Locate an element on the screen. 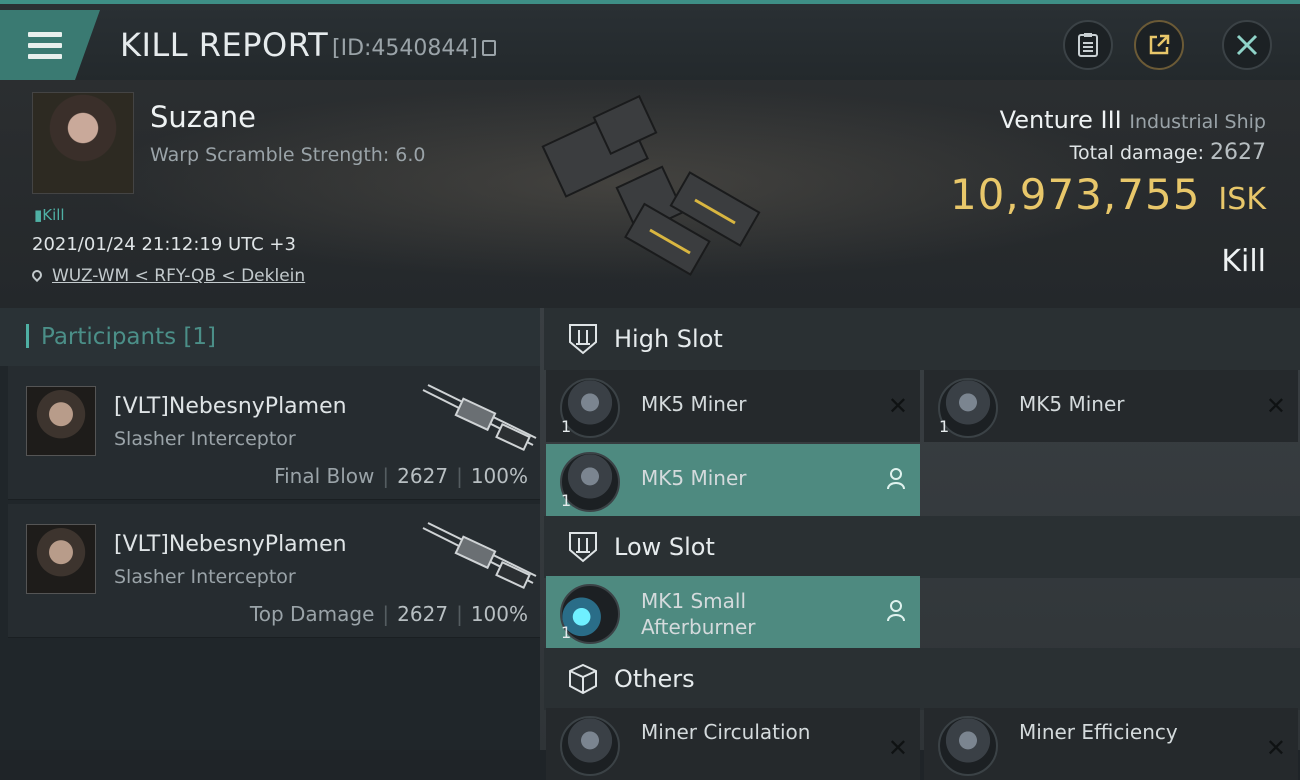  report-id: [ID:4540844] is located at coordinates (414, 48).